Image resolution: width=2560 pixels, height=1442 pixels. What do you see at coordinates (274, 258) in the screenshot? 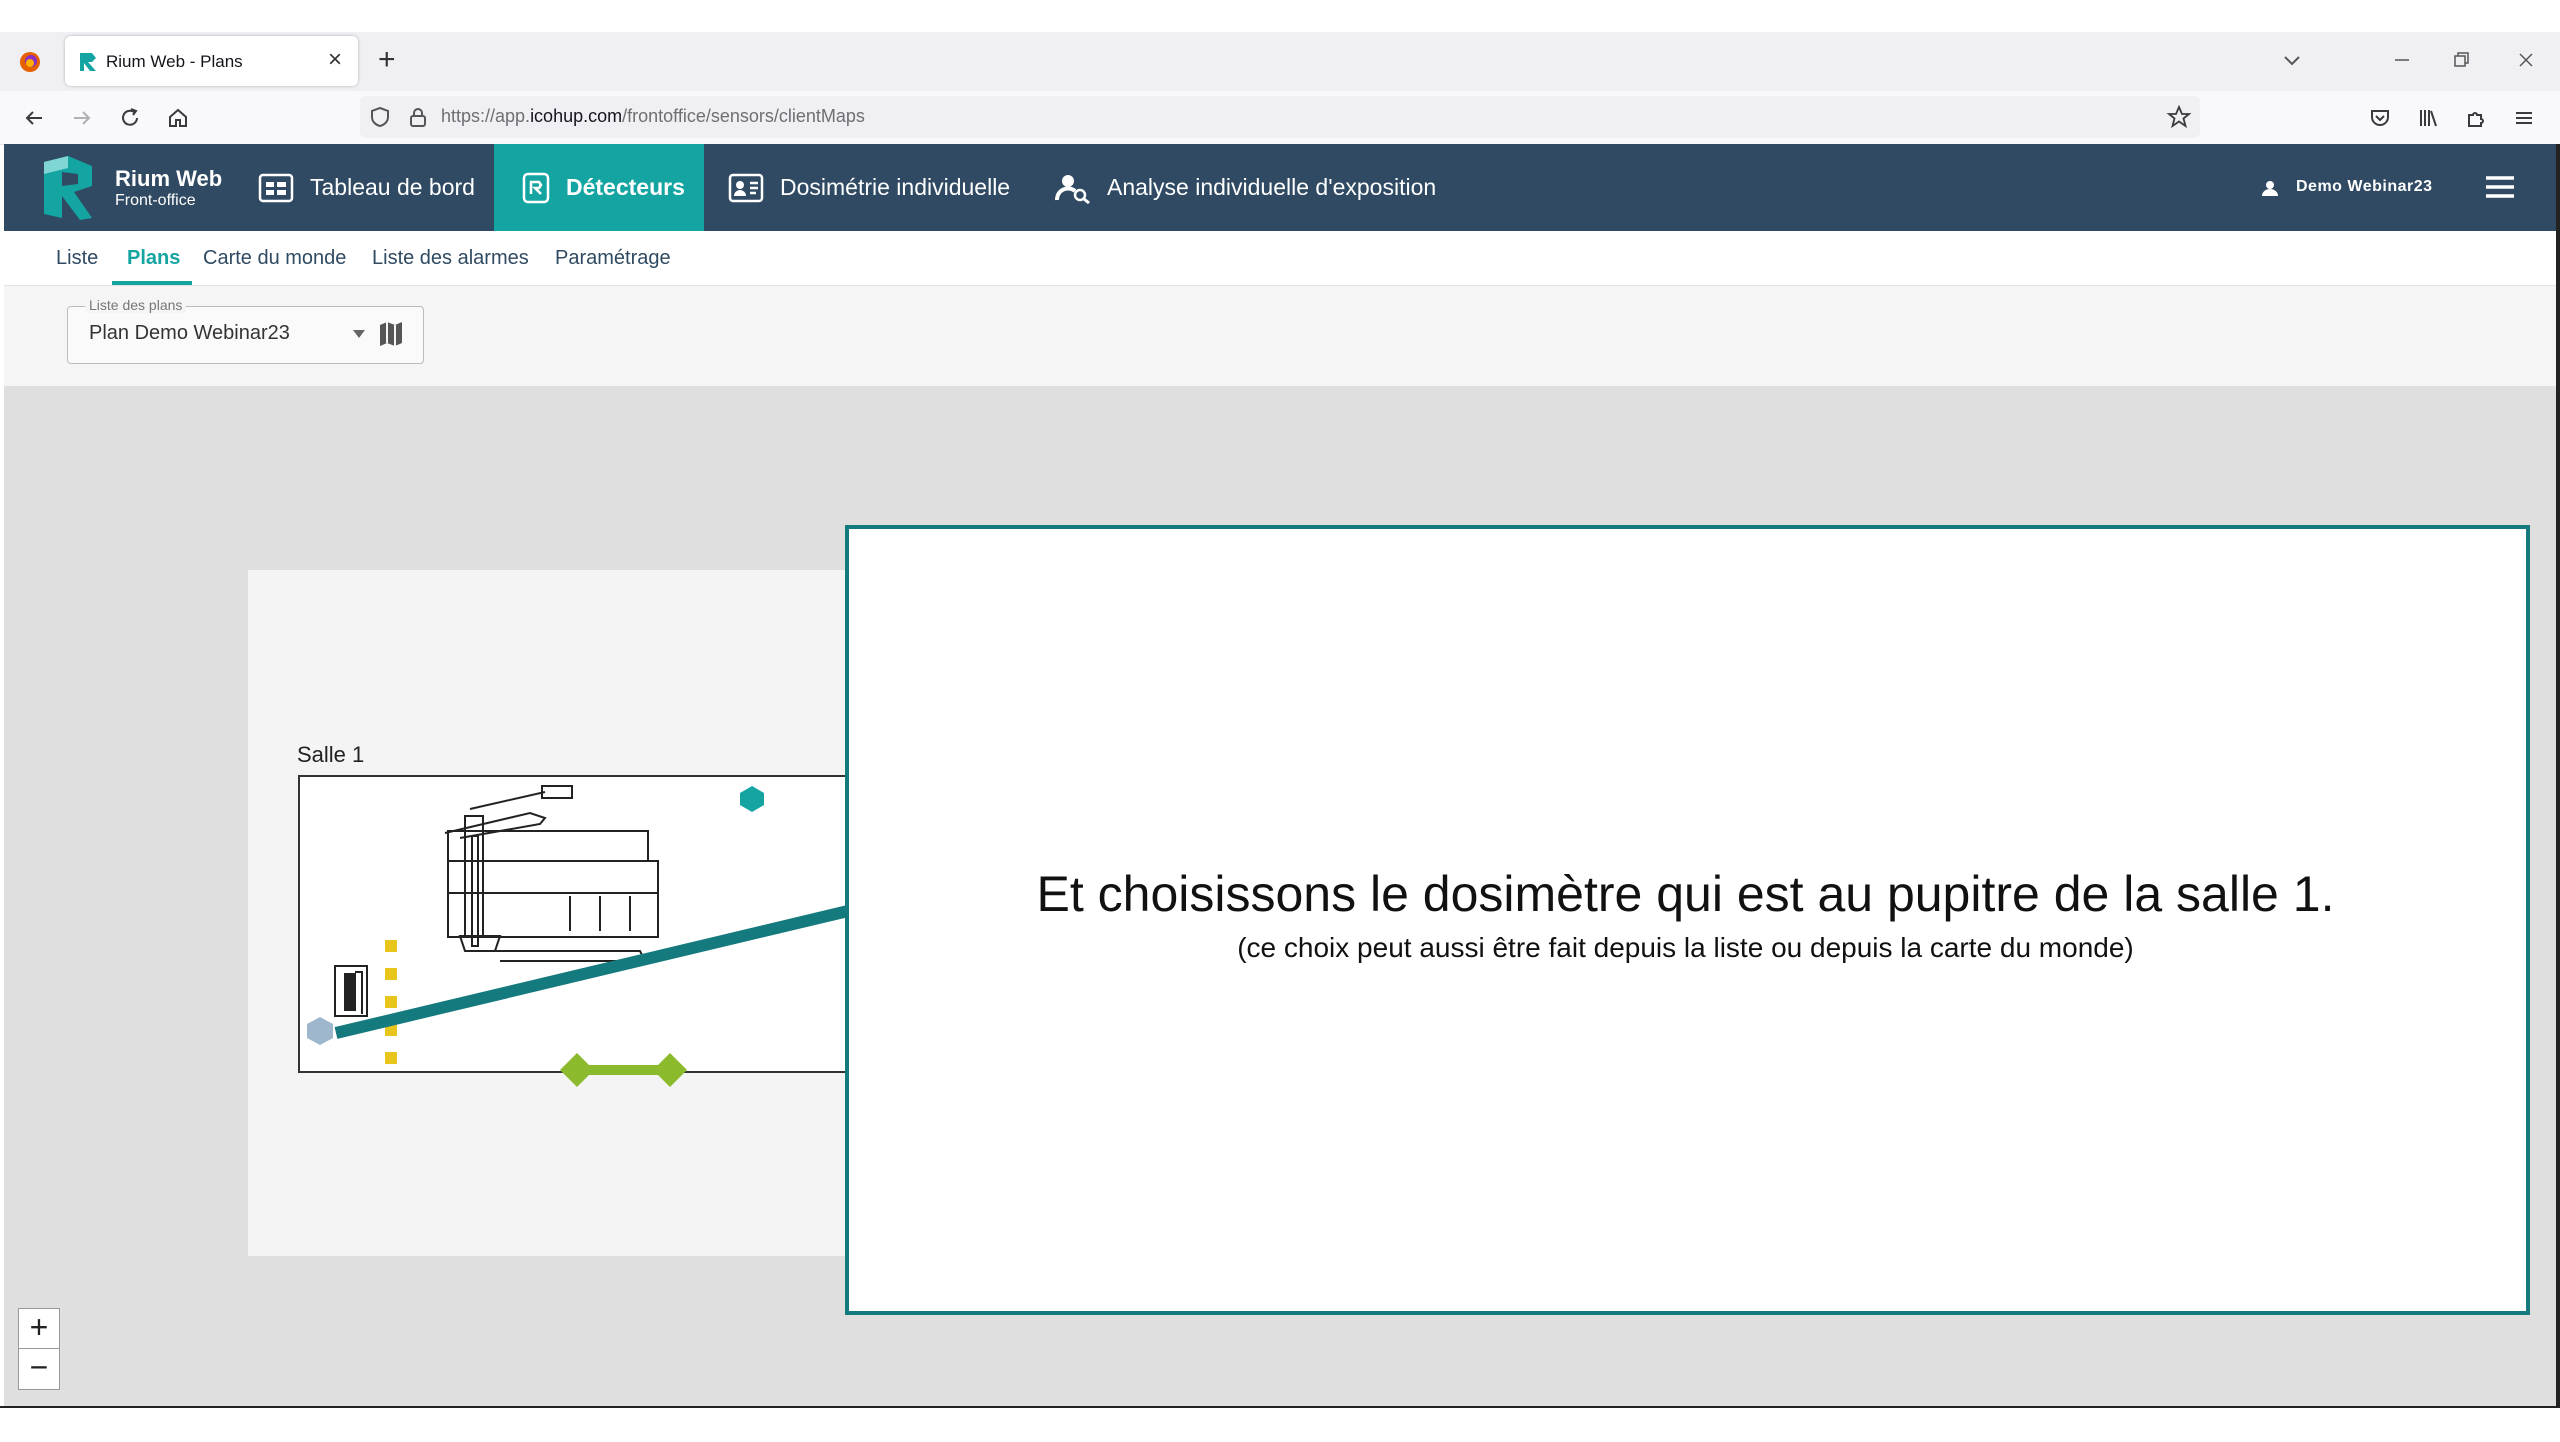
I see `subnav-carte-du-monde: Carte du monde` at bounding box center [274, 258].